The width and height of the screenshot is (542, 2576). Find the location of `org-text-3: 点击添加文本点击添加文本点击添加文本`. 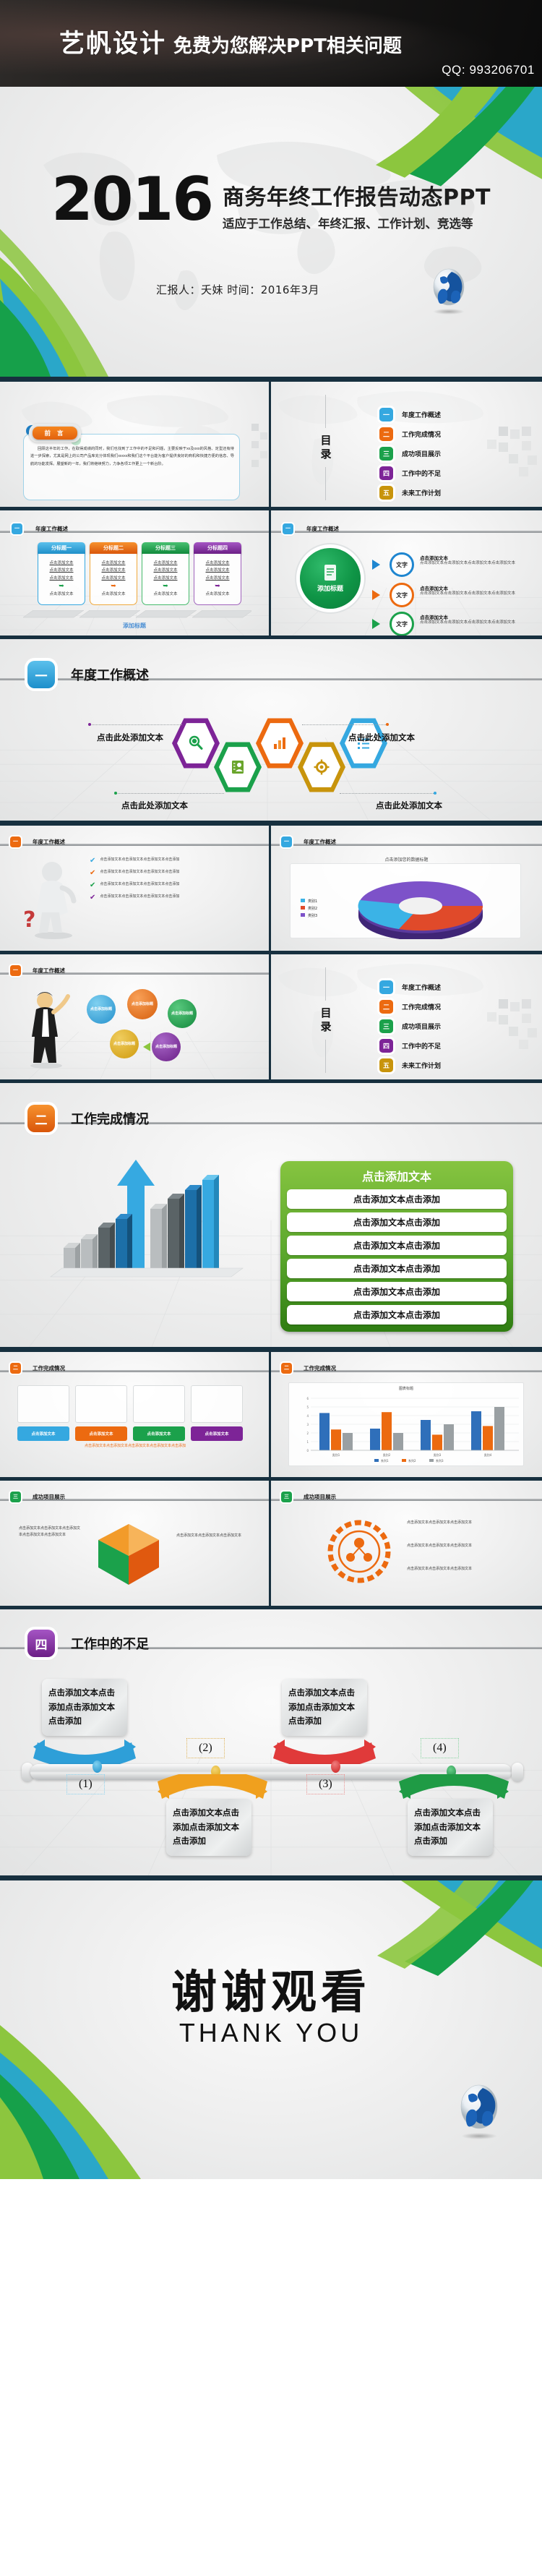

org-text-3: 点击添加文本点击添加文本点击添加文本 is located at coordinates (440, 1569).